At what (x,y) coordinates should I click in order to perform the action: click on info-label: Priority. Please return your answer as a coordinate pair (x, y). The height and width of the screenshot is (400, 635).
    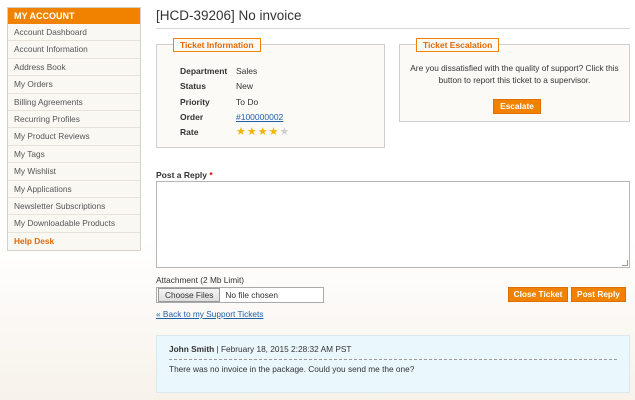
    Looking at the image, I should click on (195, 101).